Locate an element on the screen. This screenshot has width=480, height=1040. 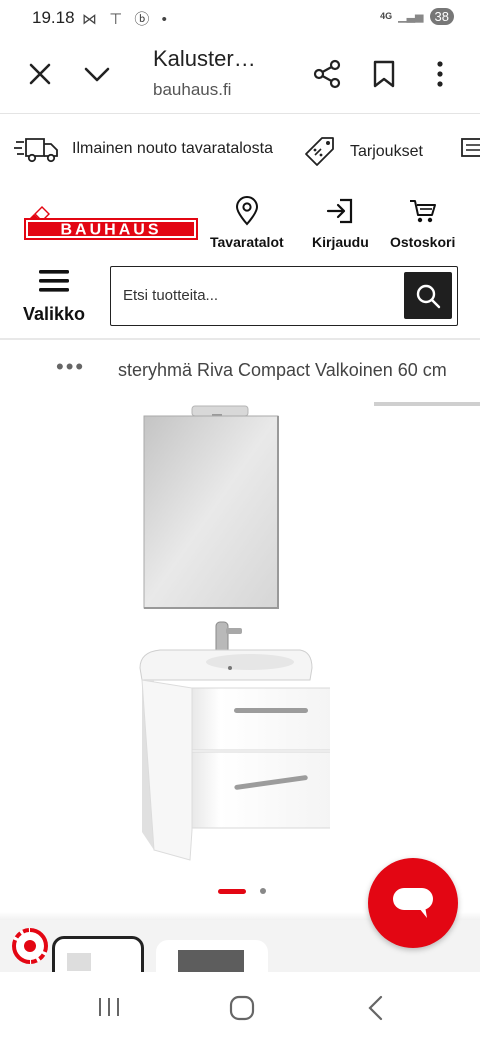
system-nav-bar is located at coordinates (240, 1006).